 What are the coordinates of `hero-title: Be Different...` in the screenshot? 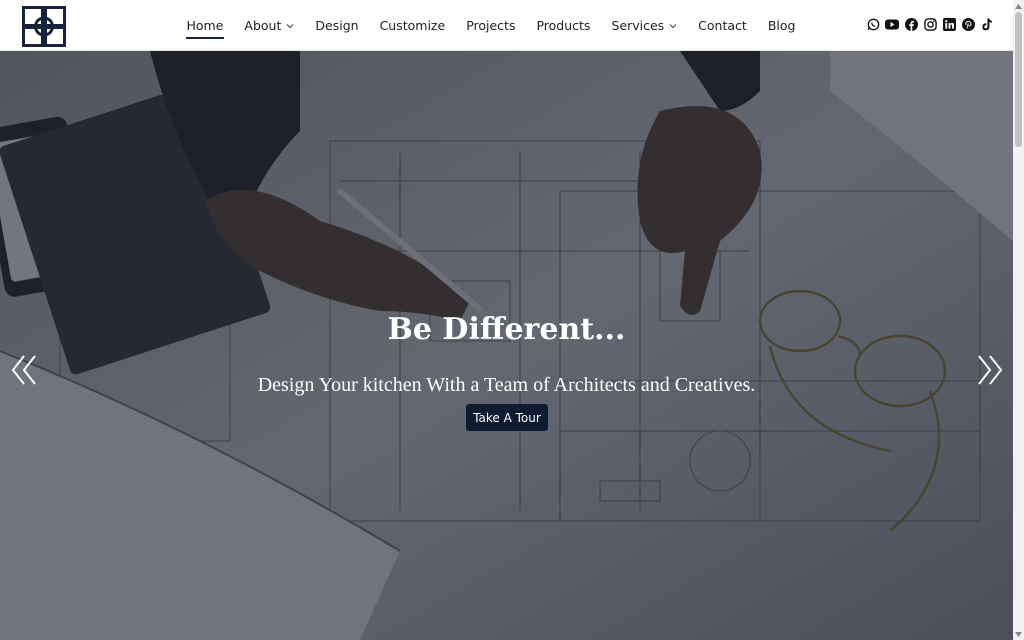 It's located at (506, 329).